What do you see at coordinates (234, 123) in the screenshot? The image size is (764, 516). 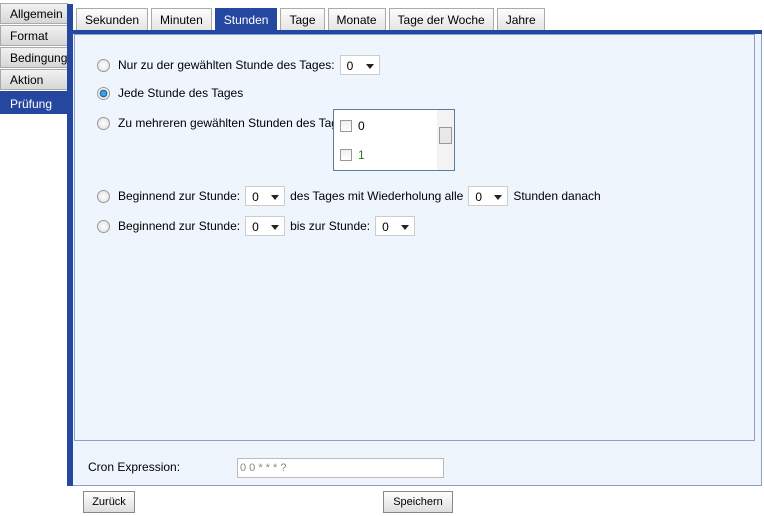 I see `multiple-hours-label: Zu mehreren gewählten Stunden des Tages` at bounding box center [234, 123].